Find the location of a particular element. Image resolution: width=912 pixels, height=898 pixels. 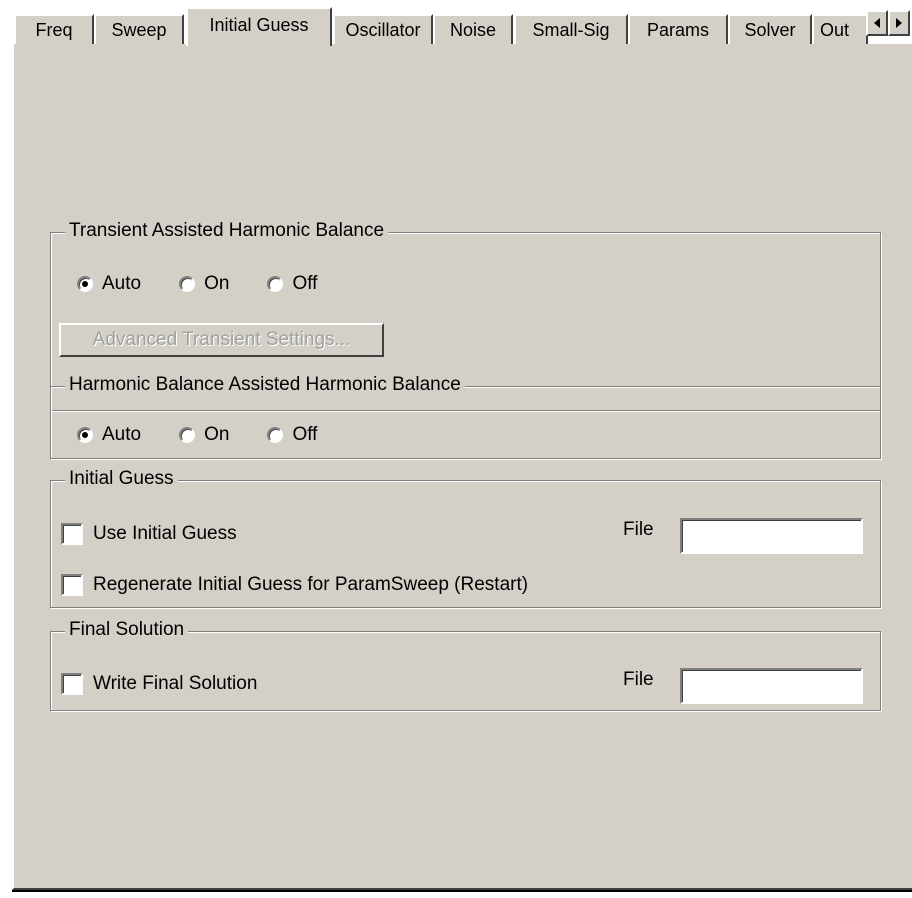

tab-label: Freq is located at coordinates (54, 29).